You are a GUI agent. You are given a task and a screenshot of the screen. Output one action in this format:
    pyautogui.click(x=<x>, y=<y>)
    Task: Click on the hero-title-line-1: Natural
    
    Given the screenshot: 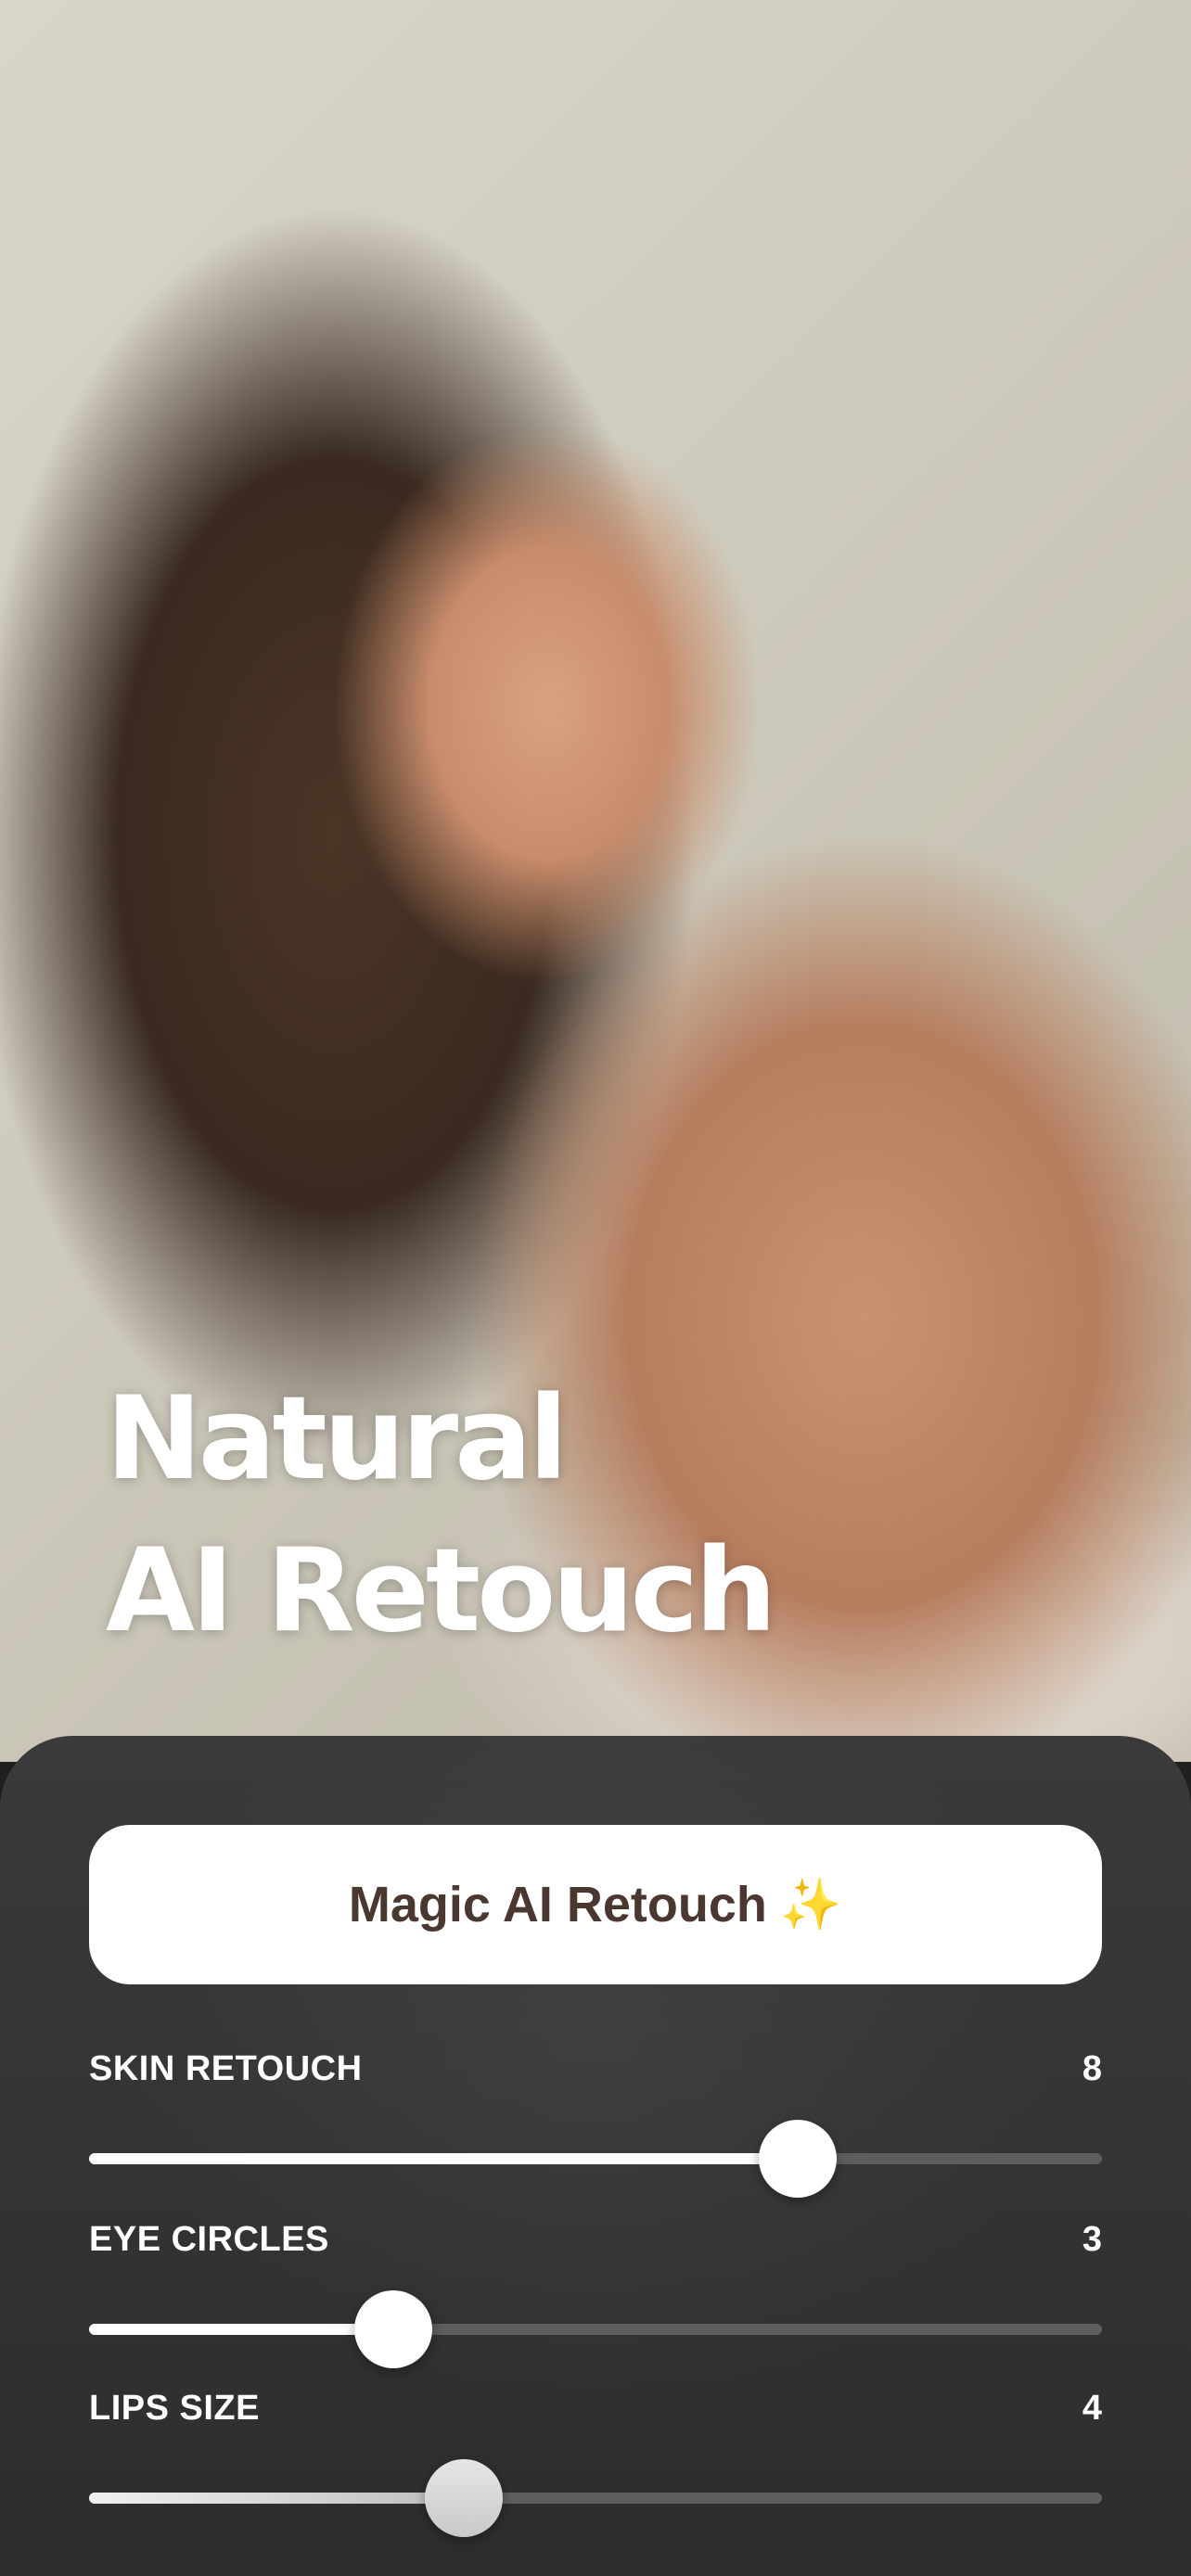 What is the action you would take?
    pyautogui.click(x=337, y=1439)
    